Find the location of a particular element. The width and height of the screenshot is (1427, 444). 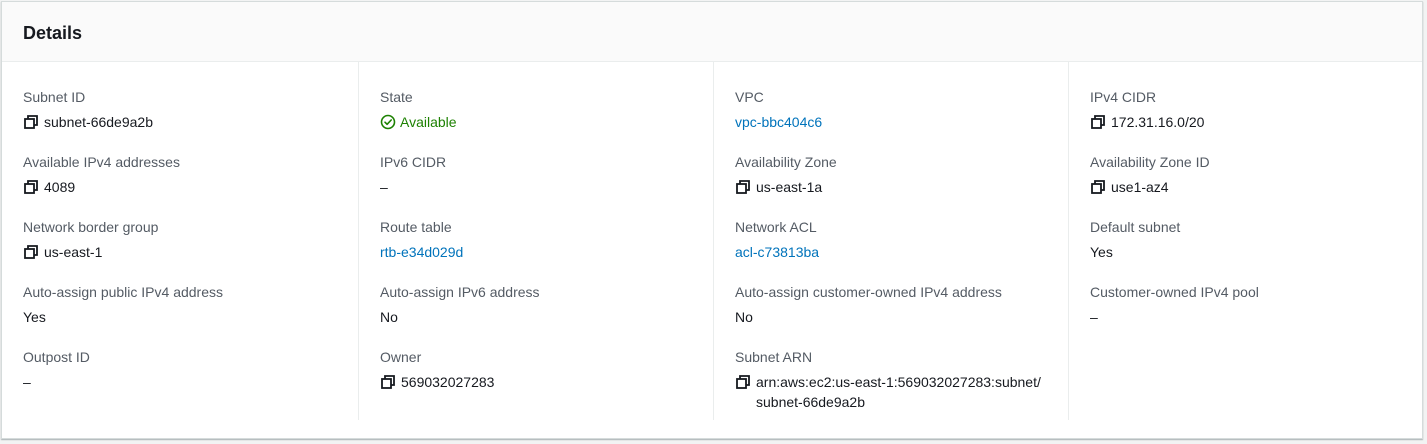

field-ipv6-cidr: IPv6 CIDR – is located at coordinates (536, 185).